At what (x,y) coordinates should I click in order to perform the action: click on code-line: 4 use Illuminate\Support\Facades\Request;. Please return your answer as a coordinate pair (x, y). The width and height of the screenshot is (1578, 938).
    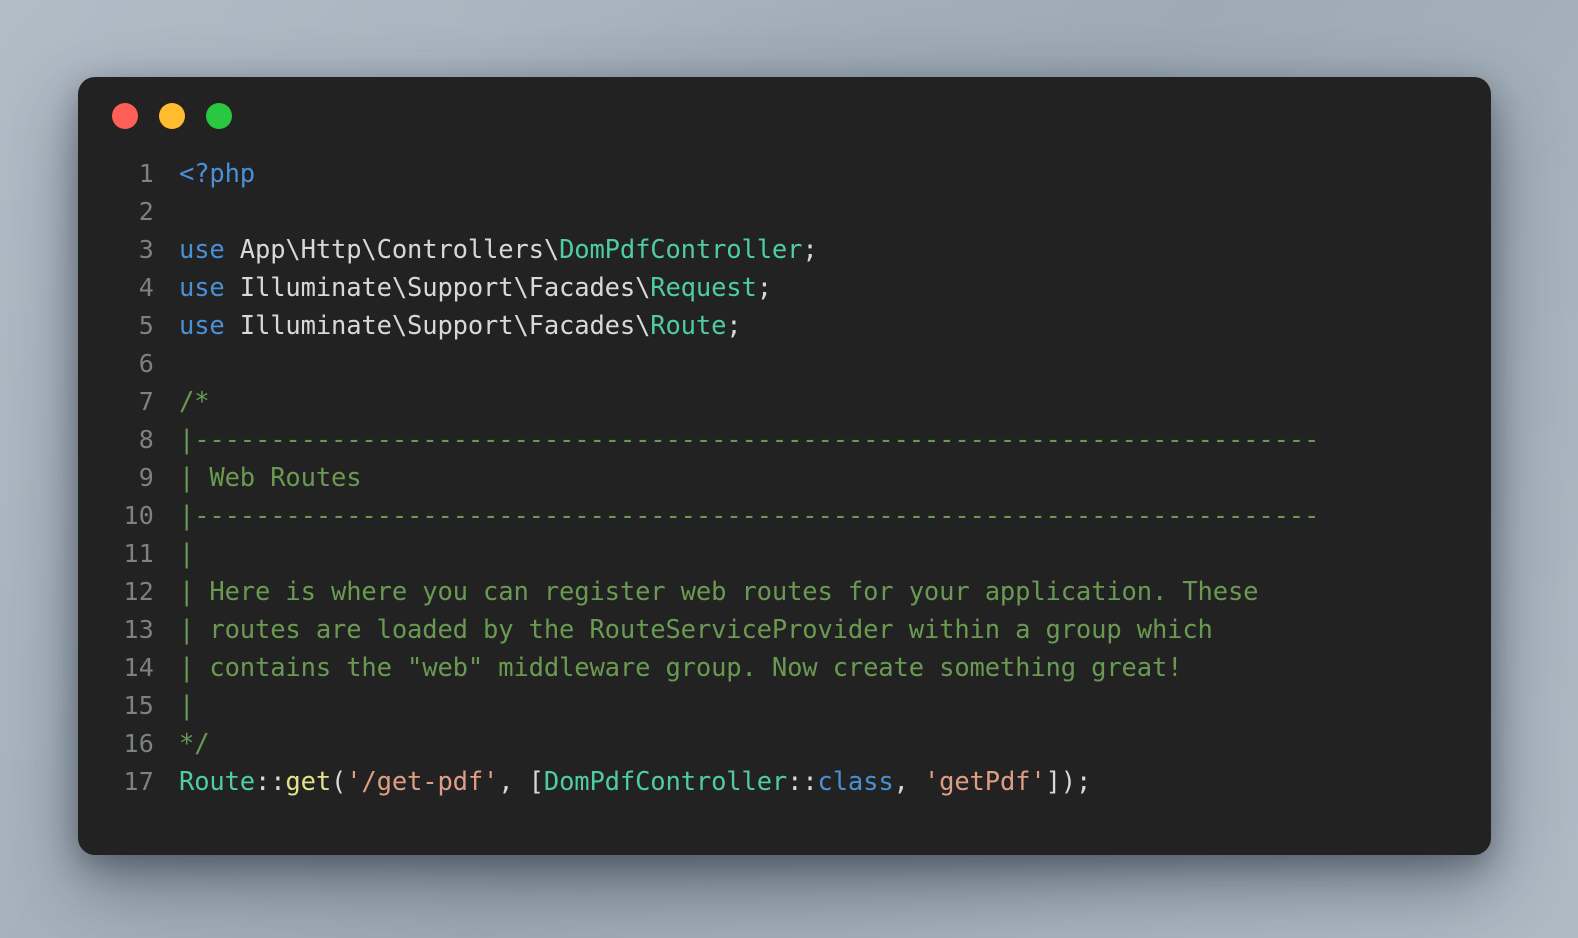
    Looking at the image, I should click on (790, 288).